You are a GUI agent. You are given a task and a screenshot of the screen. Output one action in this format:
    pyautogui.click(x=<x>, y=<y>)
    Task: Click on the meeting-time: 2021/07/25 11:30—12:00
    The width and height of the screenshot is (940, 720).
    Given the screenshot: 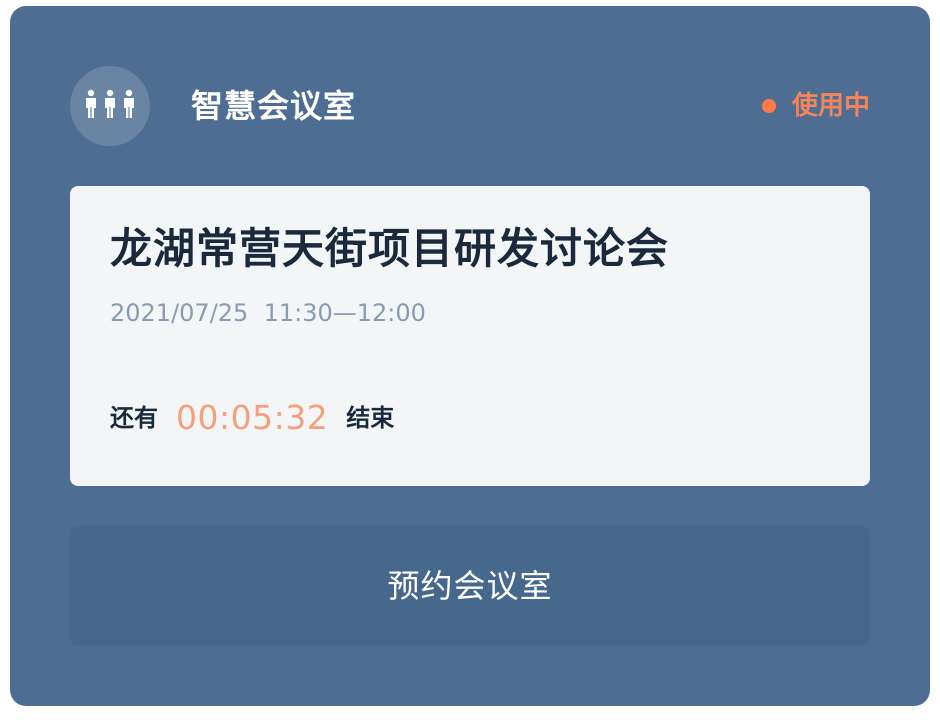 What is the action you would take?
    pyautogui.click(x=268, y=313)
    